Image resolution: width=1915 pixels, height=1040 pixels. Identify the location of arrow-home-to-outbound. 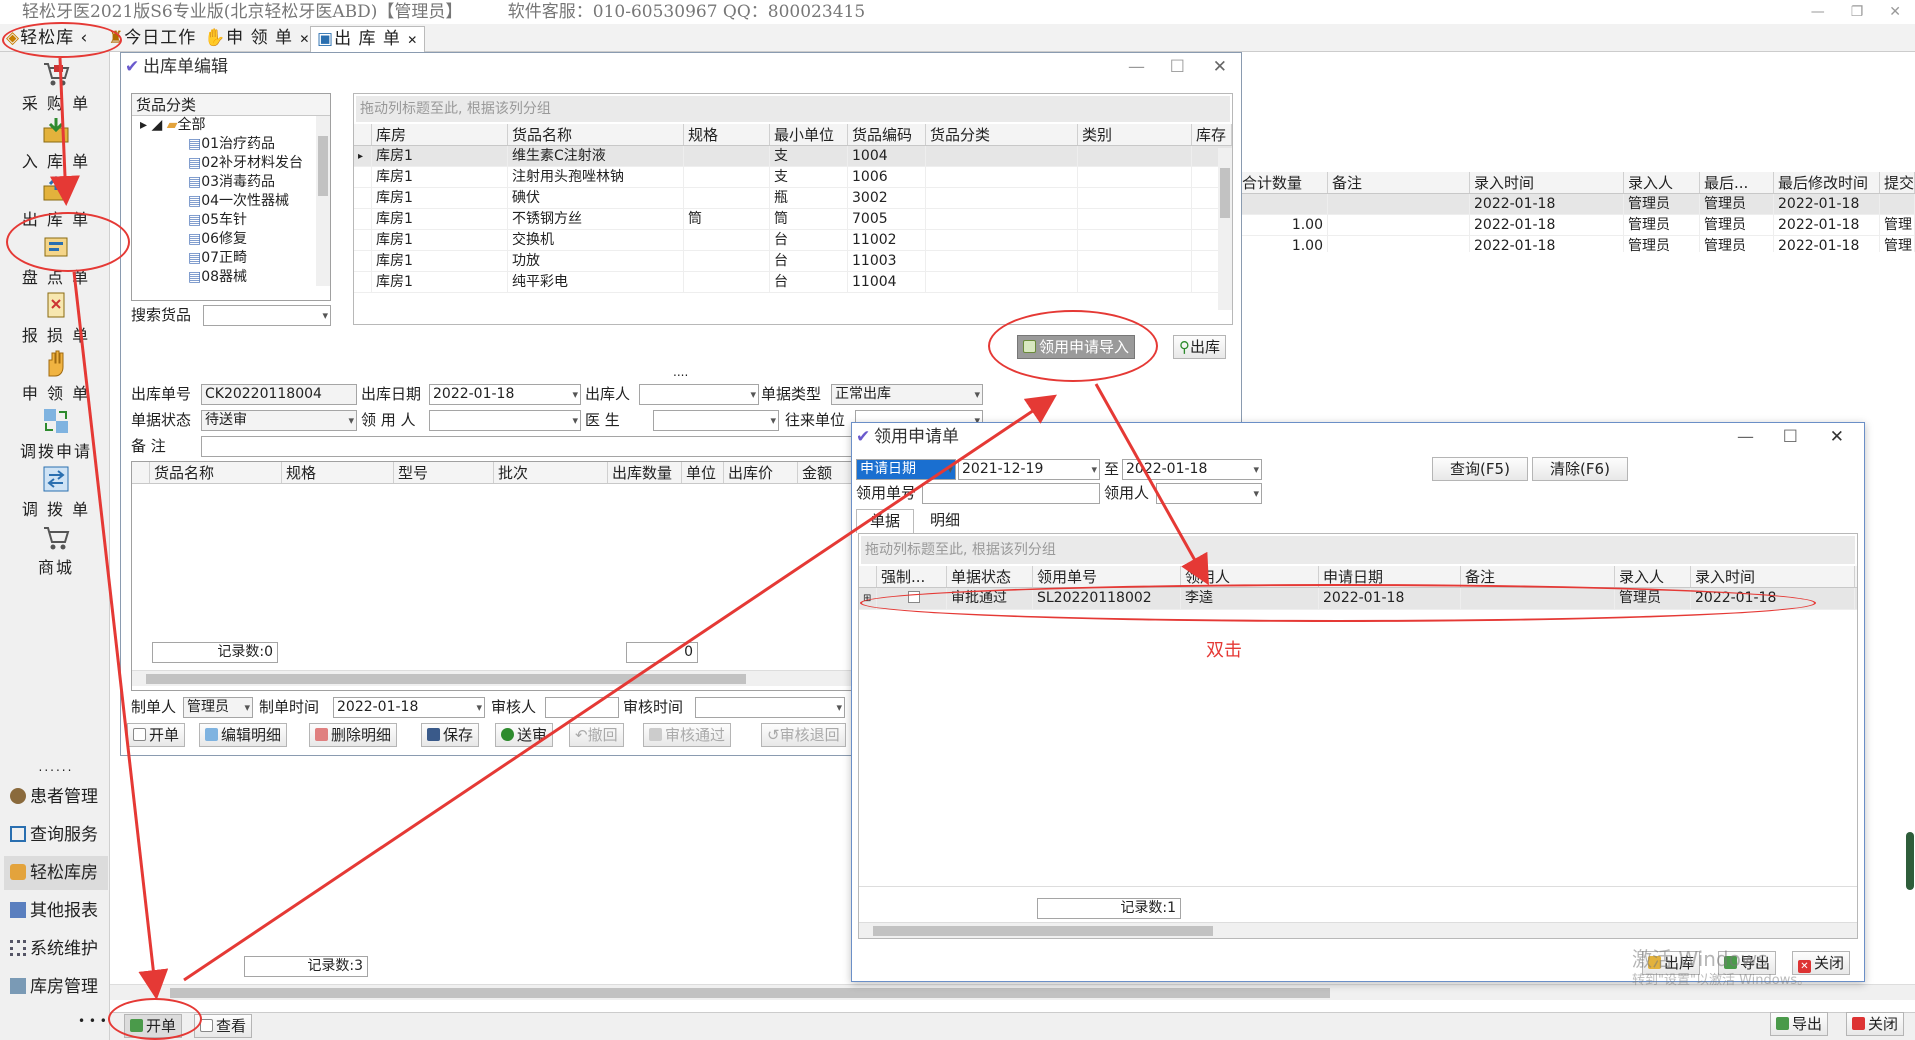
(65, 131).